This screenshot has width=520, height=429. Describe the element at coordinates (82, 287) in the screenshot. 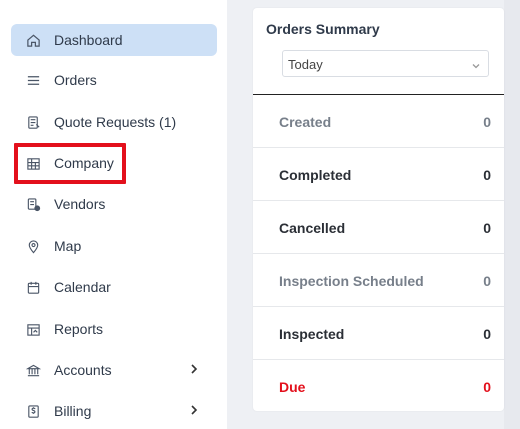

I see `sidebar-item-label: Calendar` at that location.